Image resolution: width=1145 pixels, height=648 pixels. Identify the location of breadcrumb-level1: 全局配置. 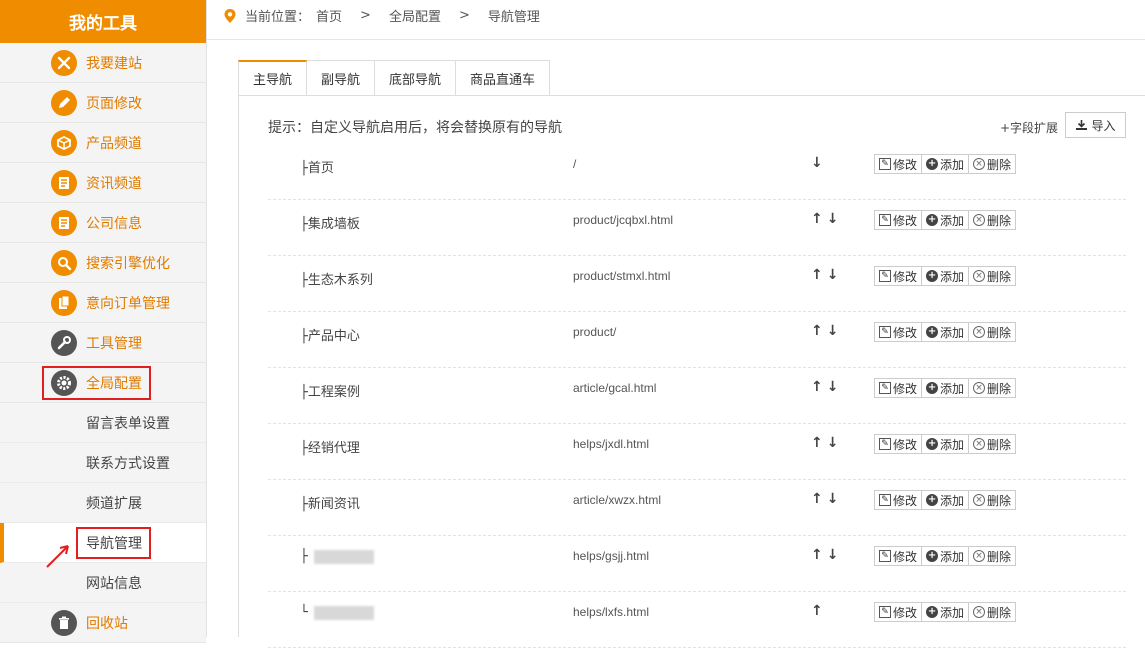
(415, 15).